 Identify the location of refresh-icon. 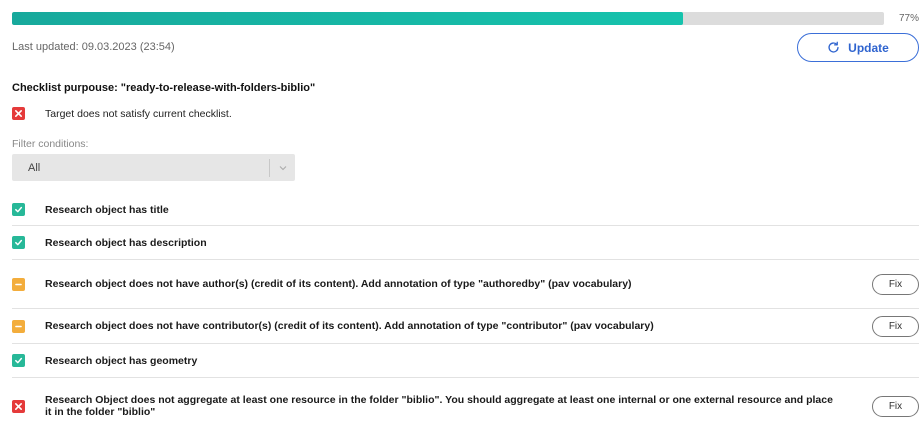
(833, 47).